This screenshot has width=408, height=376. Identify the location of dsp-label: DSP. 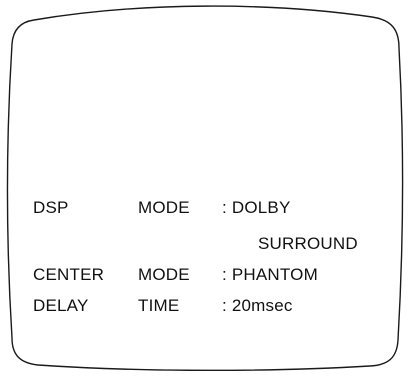
(51, 207).